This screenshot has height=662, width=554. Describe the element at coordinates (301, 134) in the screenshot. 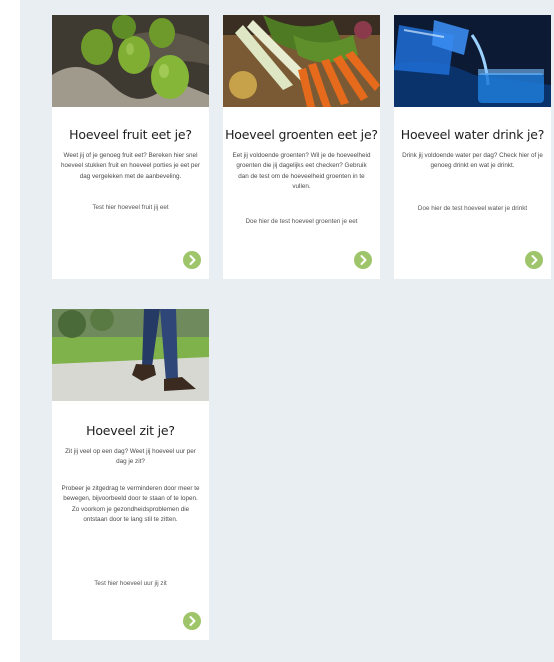

I see `card-title: Hoeveel groenten eet je?` at that location.